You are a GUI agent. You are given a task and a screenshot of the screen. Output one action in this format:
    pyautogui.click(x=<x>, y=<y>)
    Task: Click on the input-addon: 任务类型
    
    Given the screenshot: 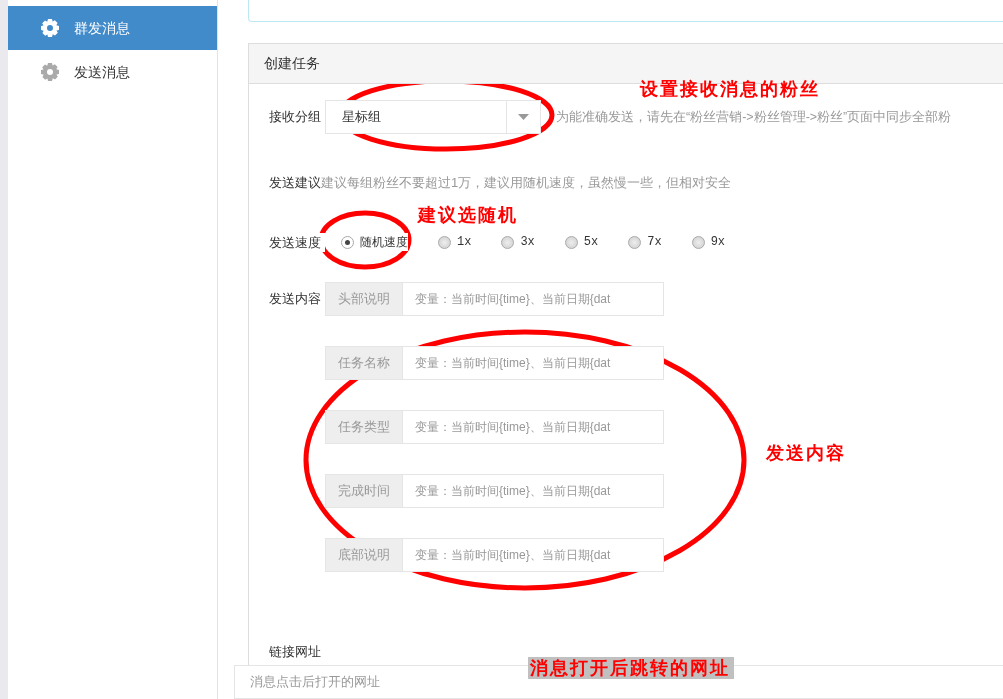 What is the action you would take?
    pyautogui.click(x=364, y=427)
    